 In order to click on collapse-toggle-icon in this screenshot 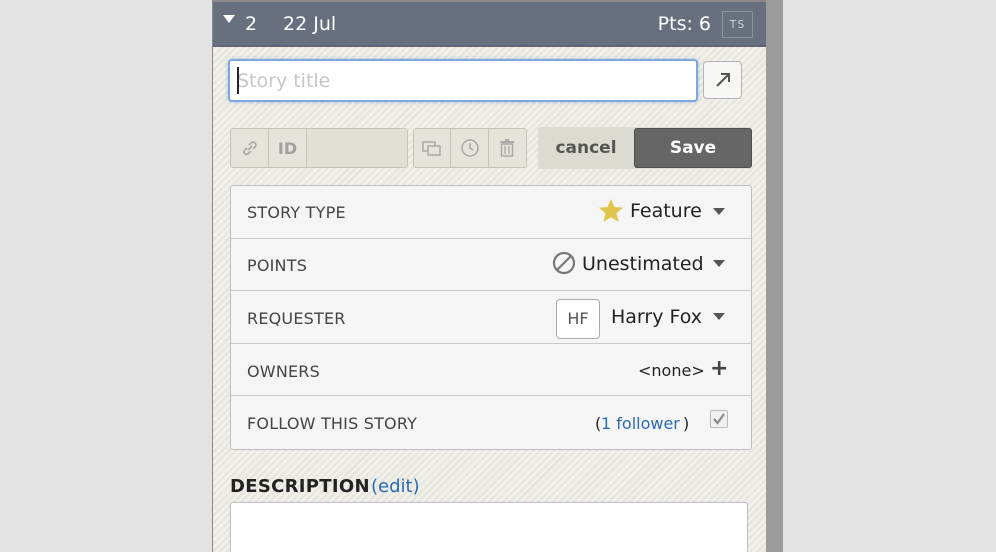, I will do `click(229, 19)`.